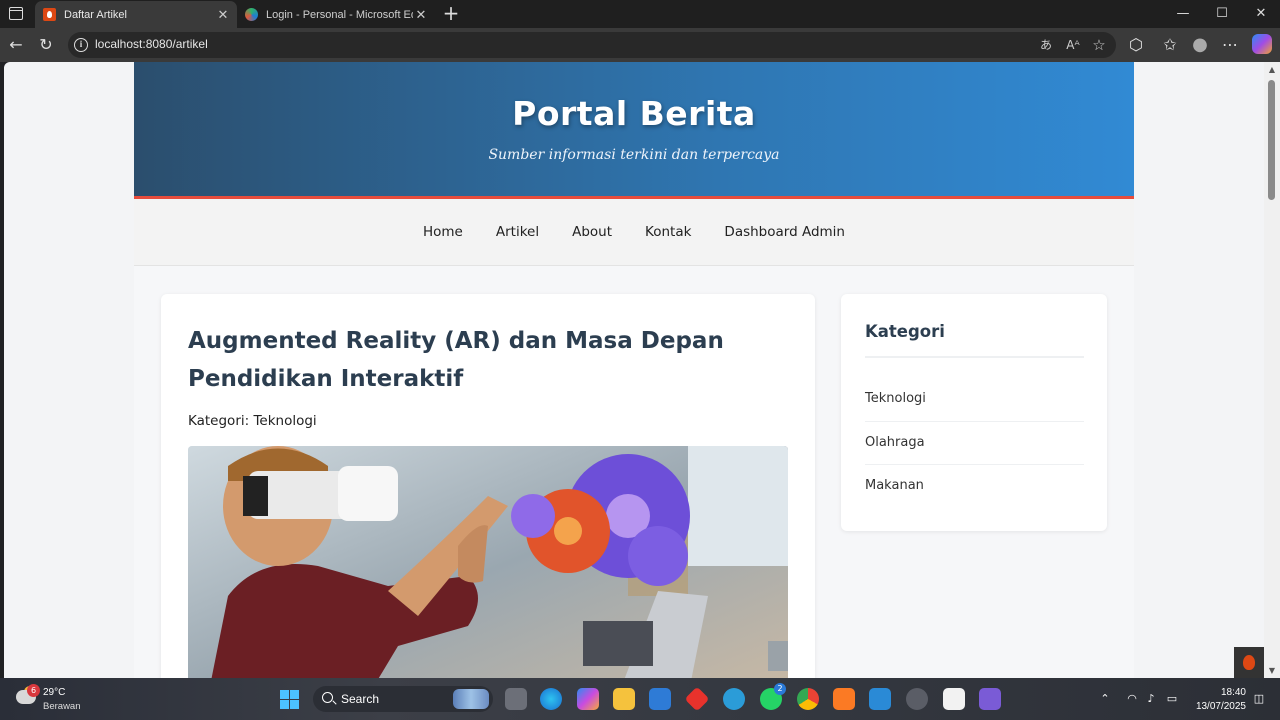 The image size is (1280, 720). Describe the element at coordinates (668, 232) in the screenshot. I see `nav-link-kontak: Kontak` at that location.